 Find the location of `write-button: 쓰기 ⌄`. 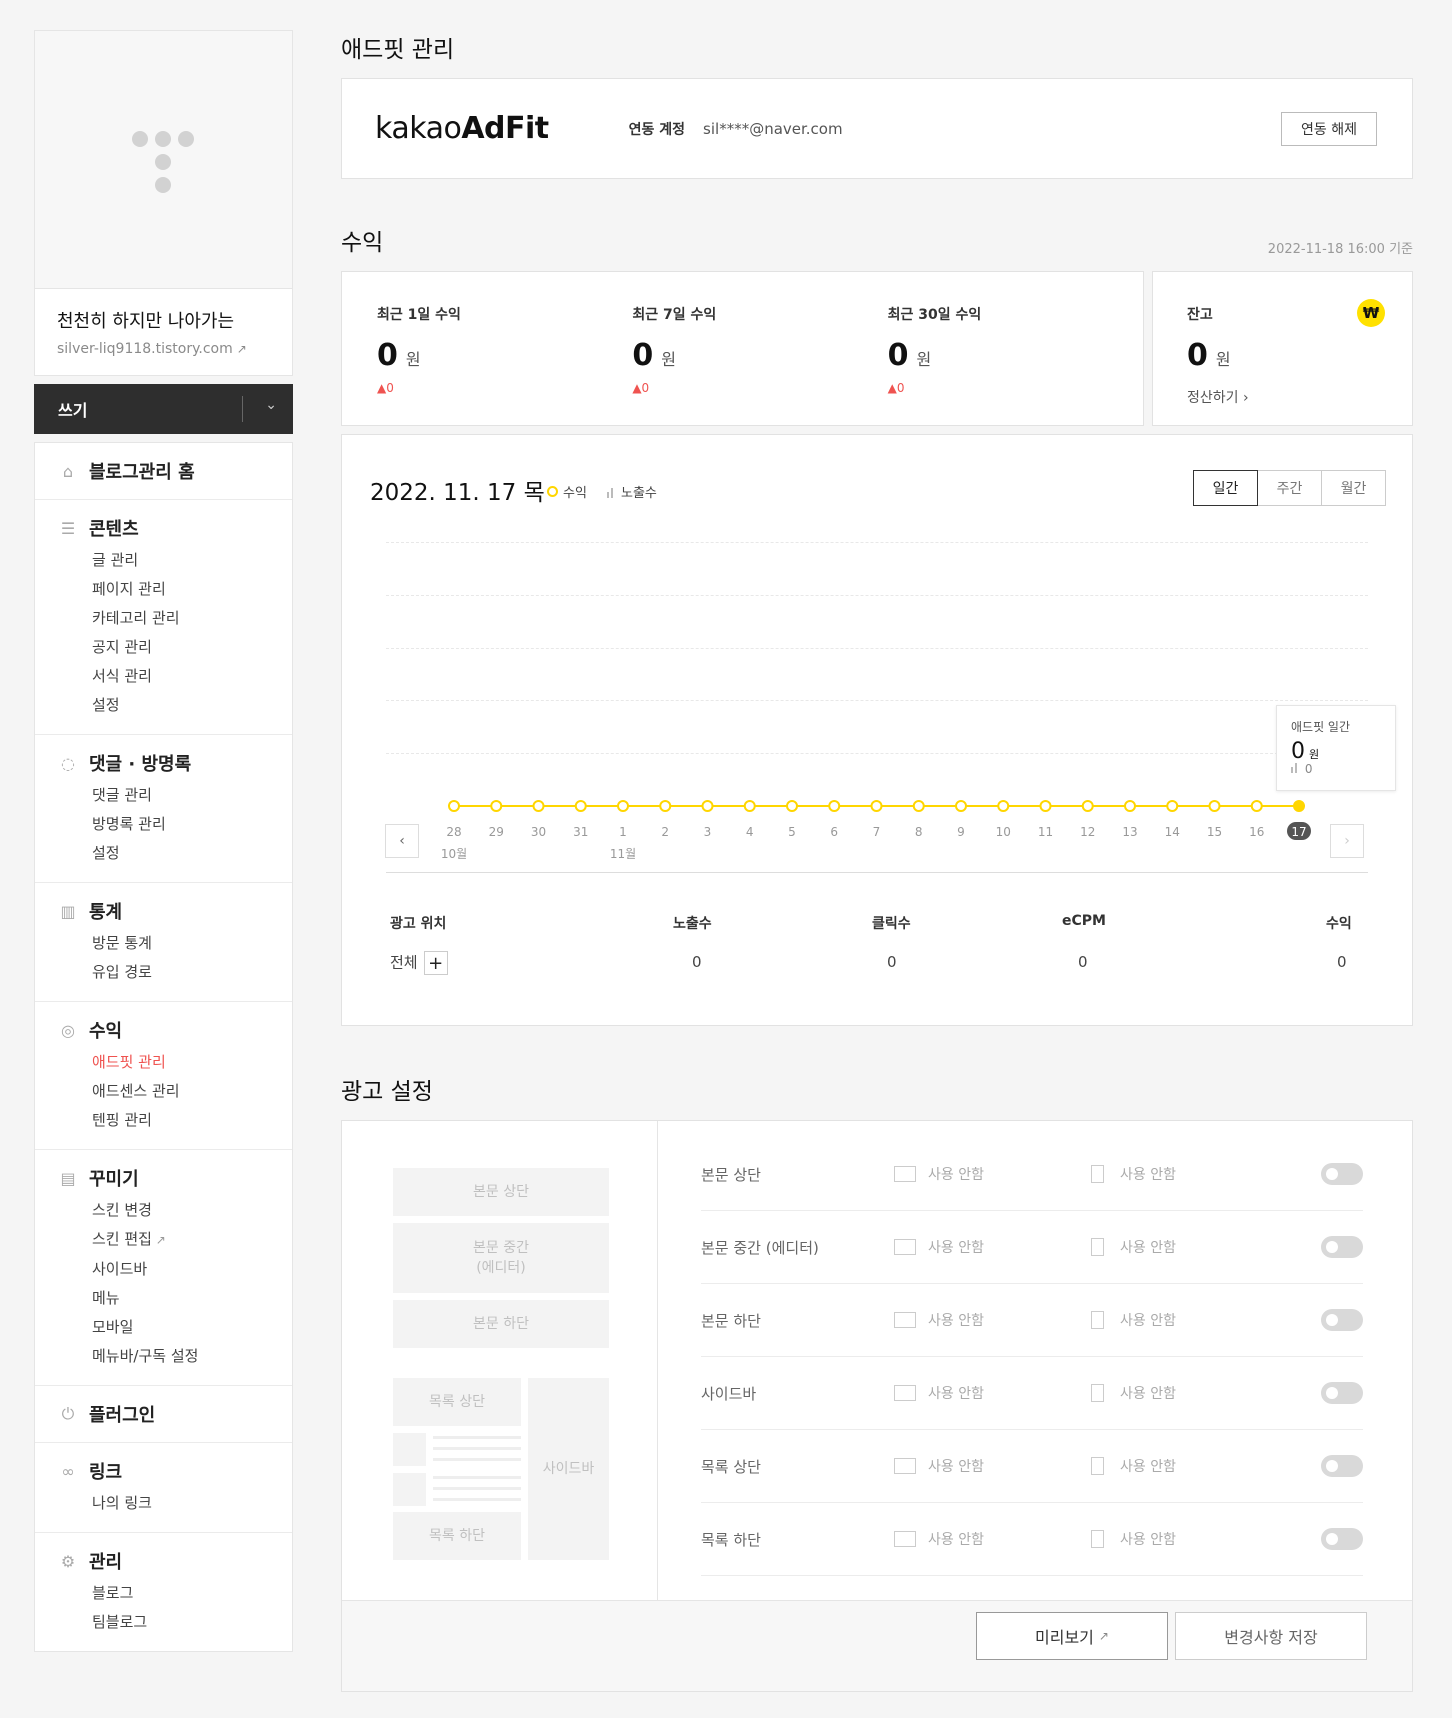

write-button: 쓰기 ⌄ is located at coordinates (163, 409).